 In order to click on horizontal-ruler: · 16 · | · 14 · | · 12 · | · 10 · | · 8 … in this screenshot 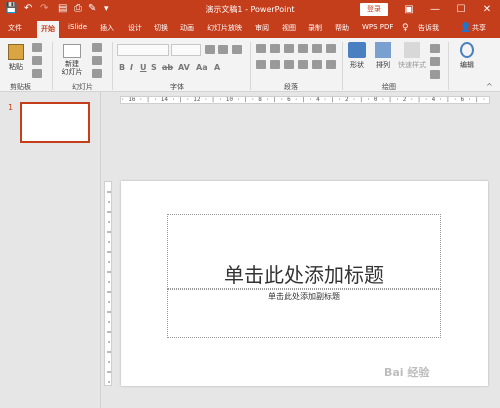, I will do `click(305, 100)`.